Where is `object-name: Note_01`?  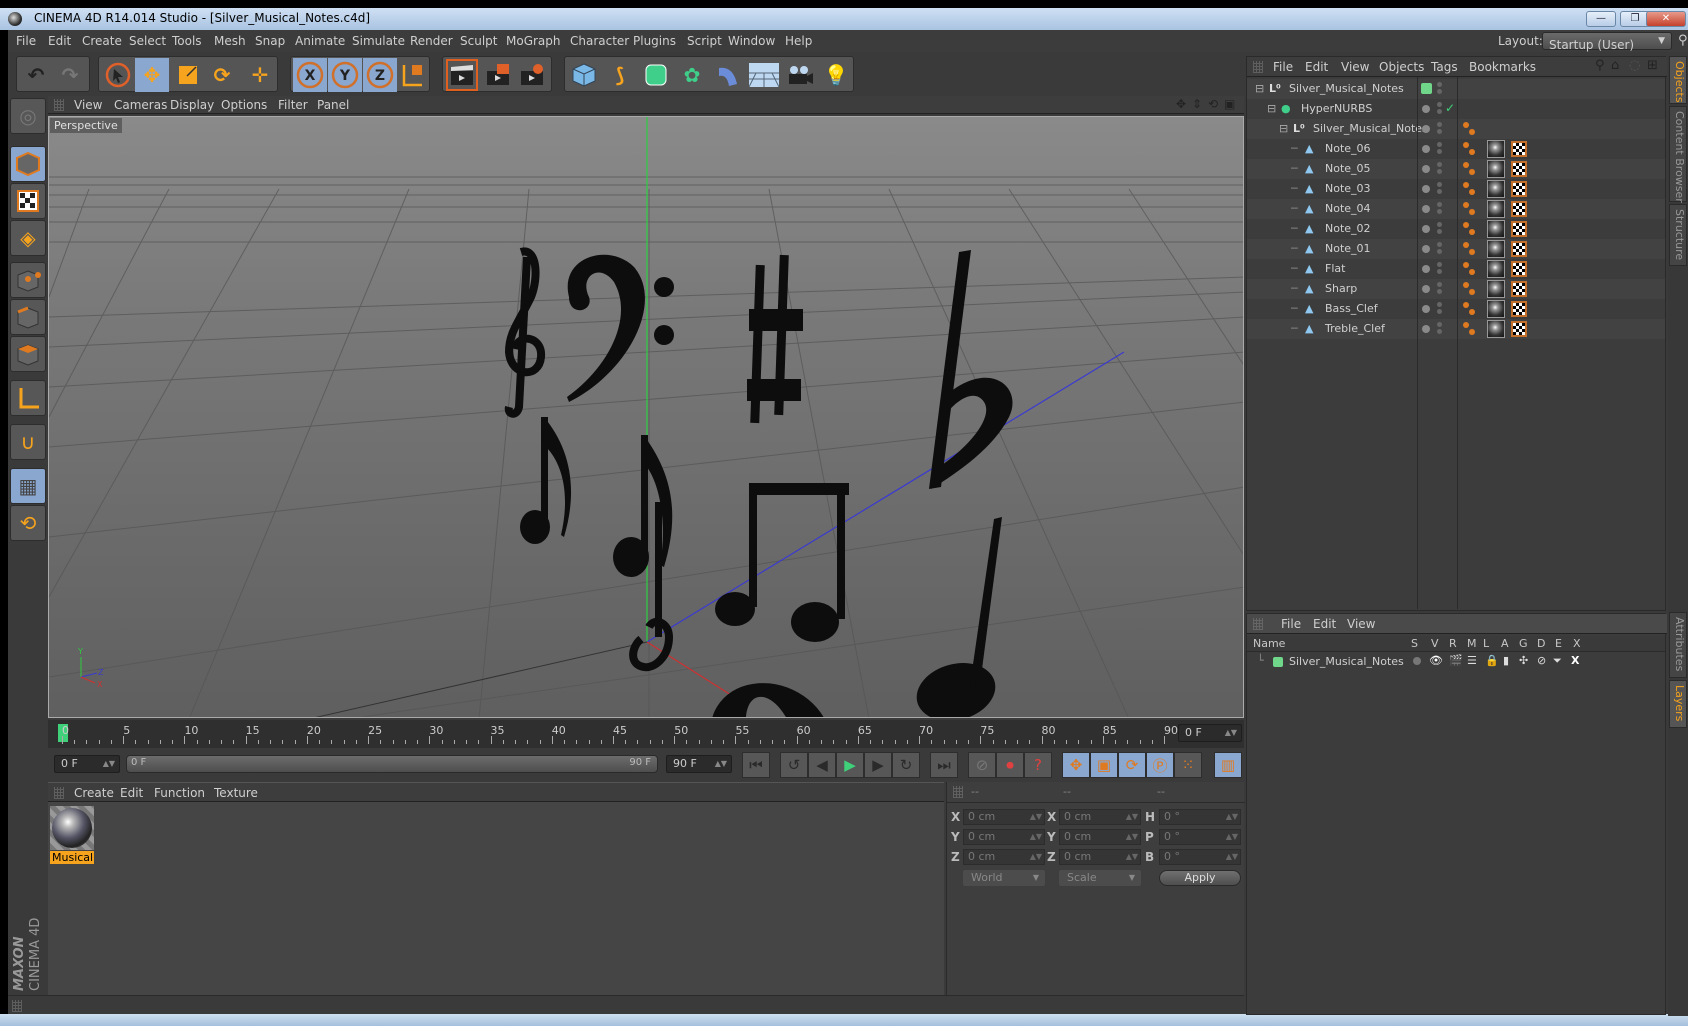
object-name: Note_01 is located at coordinates (1348, 248).